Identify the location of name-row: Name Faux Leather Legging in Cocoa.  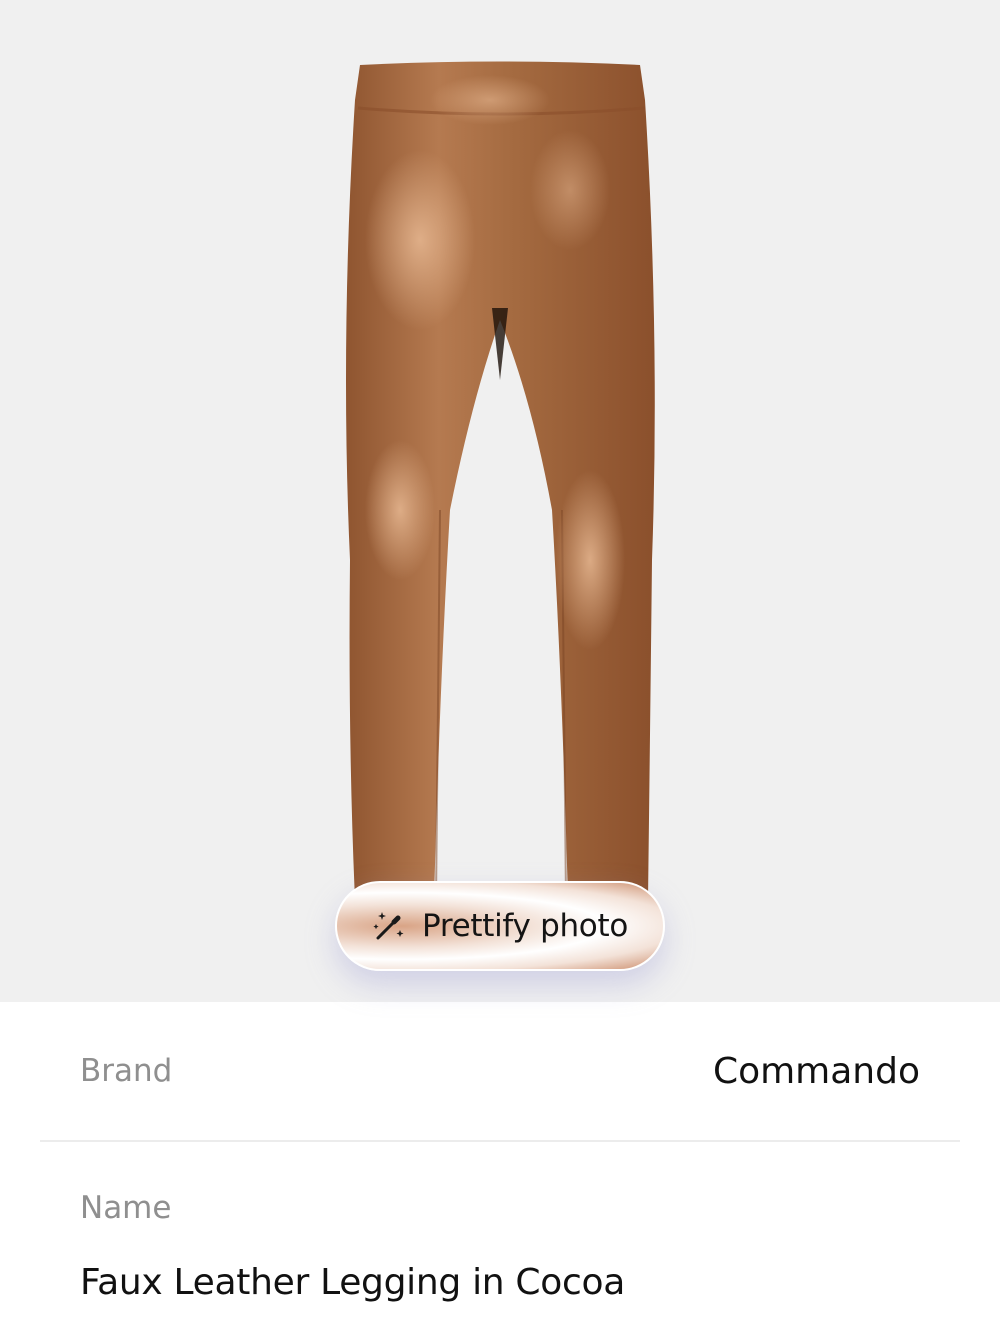
(500, 1222).